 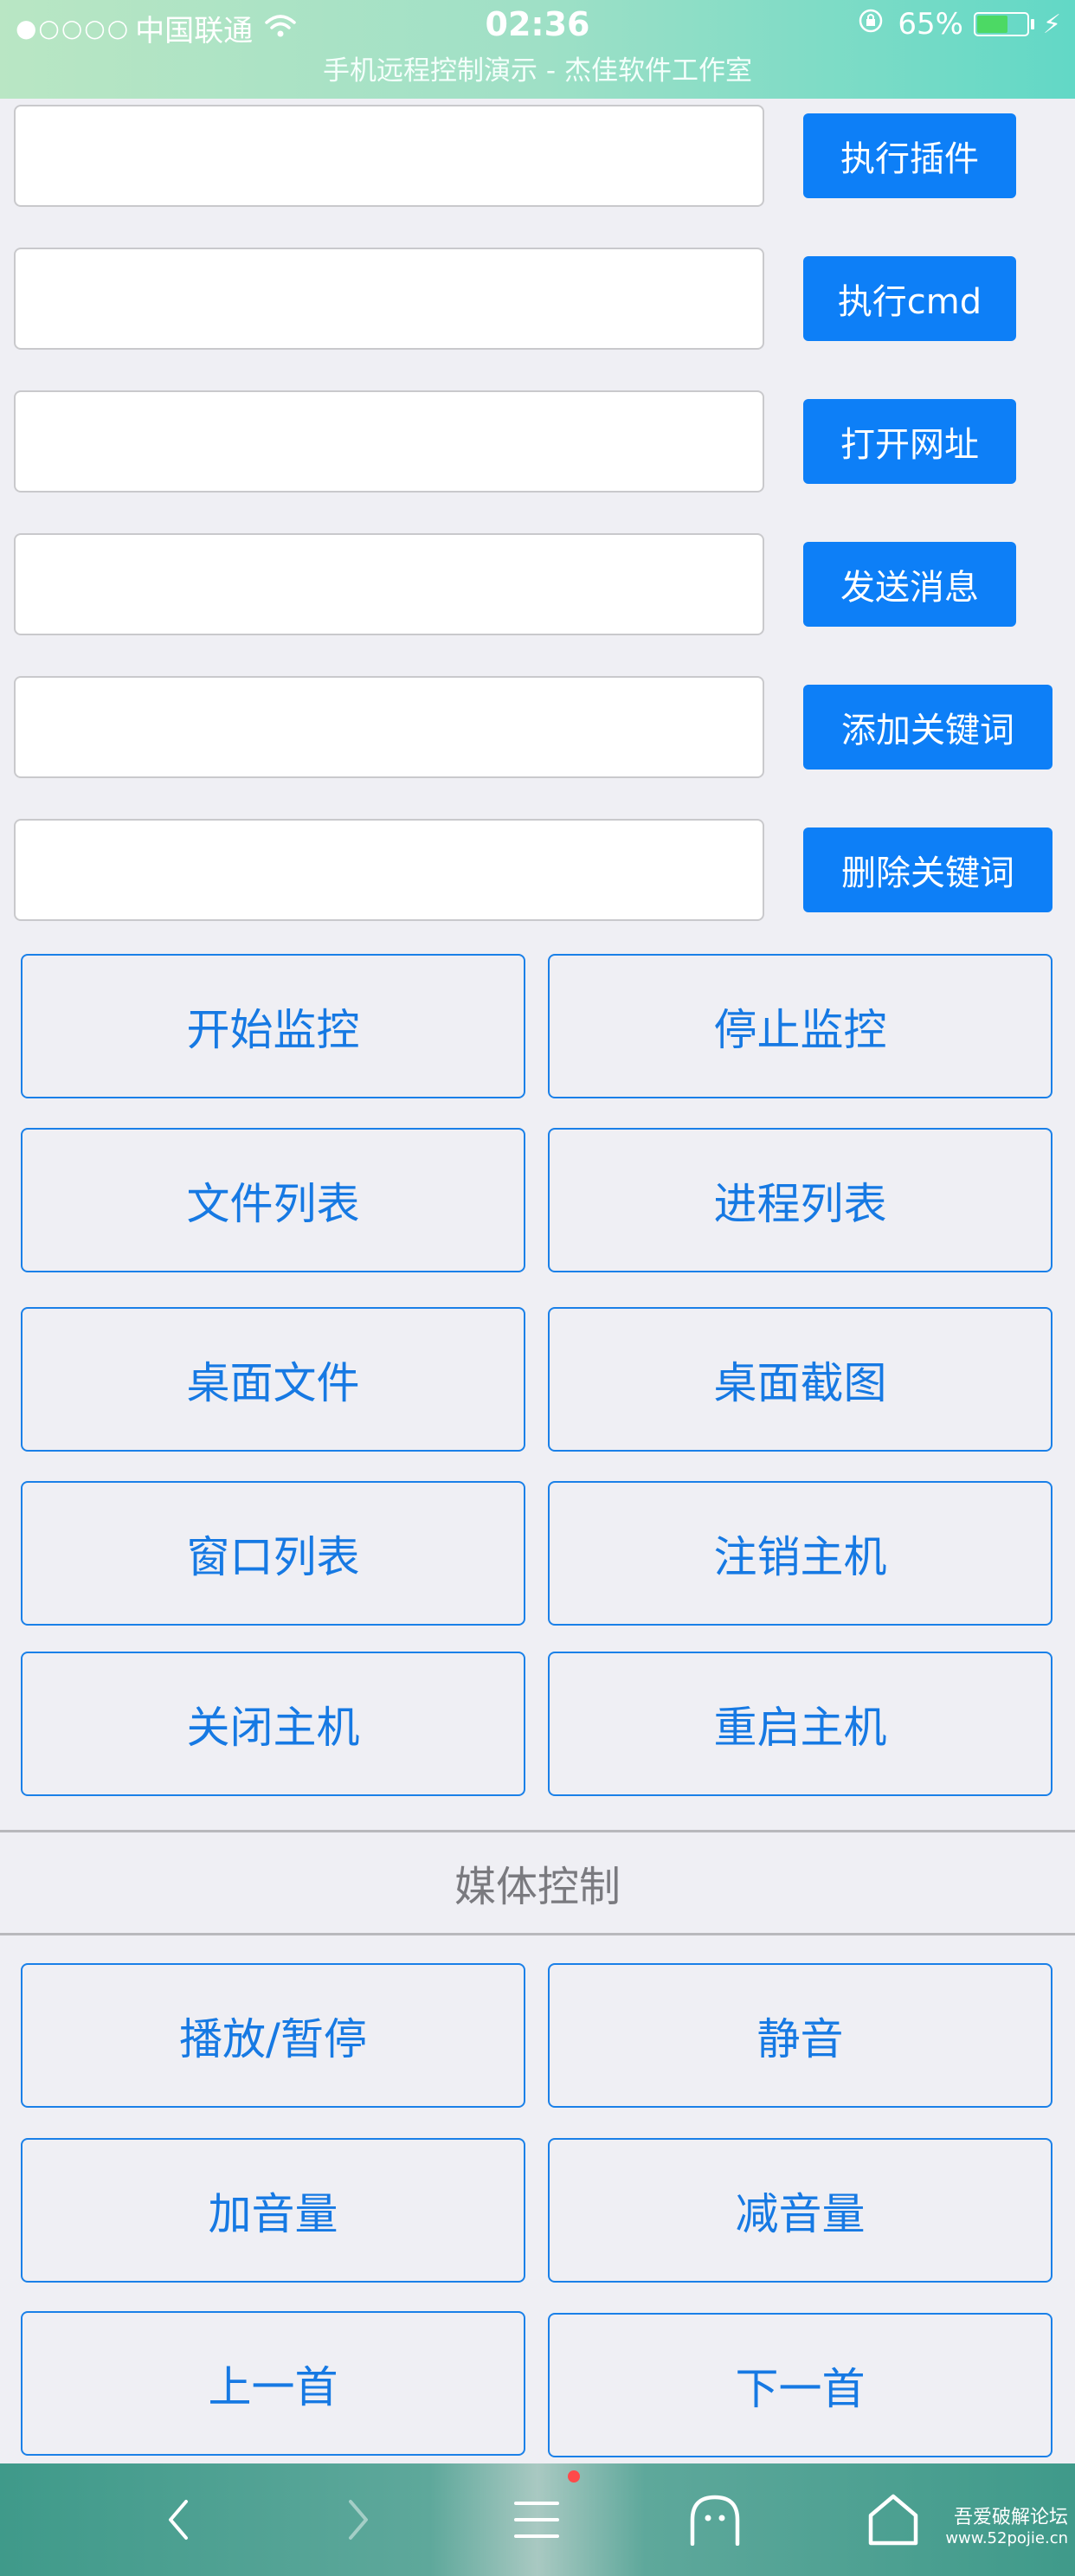 I want to click on volume-up-button: 加音量, so click(x=273, y=2210).